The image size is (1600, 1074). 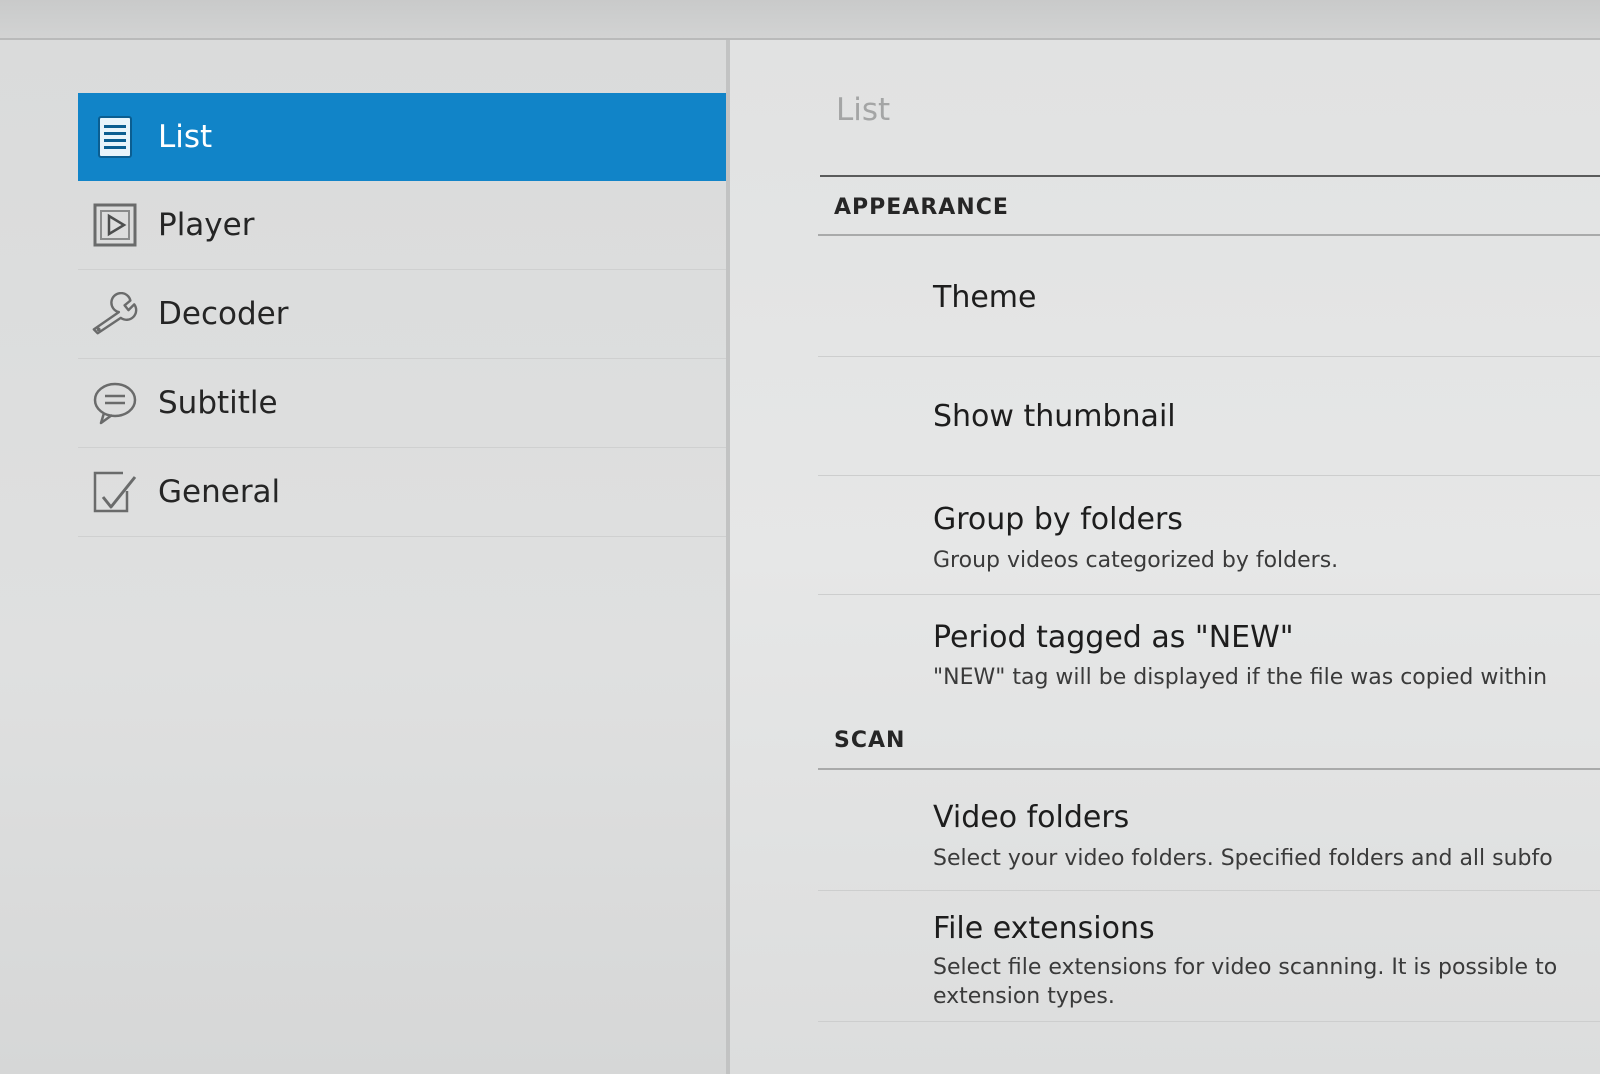 What do you see at coordinates (115, 225) in the screenshot?
I see `play-icon` at bounding box center [115, 225].